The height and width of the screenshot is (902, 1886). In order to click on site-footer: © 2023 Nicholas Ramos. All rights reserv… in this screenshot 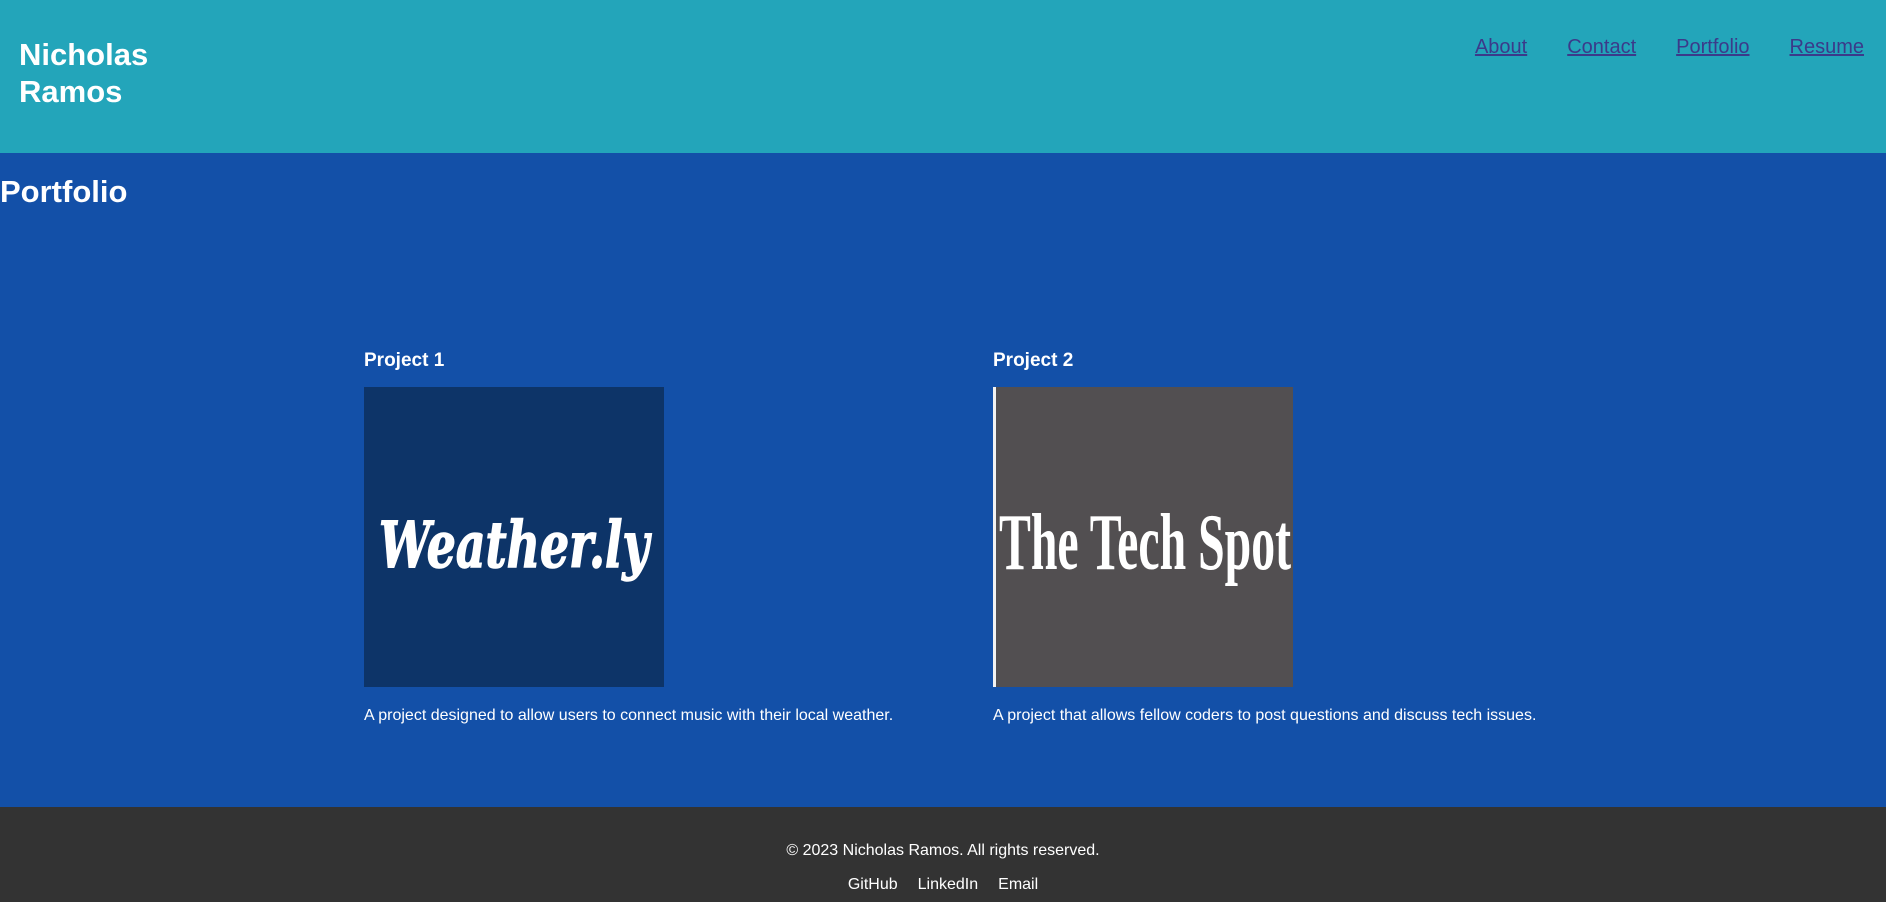, I will do `click(943, 854)`.